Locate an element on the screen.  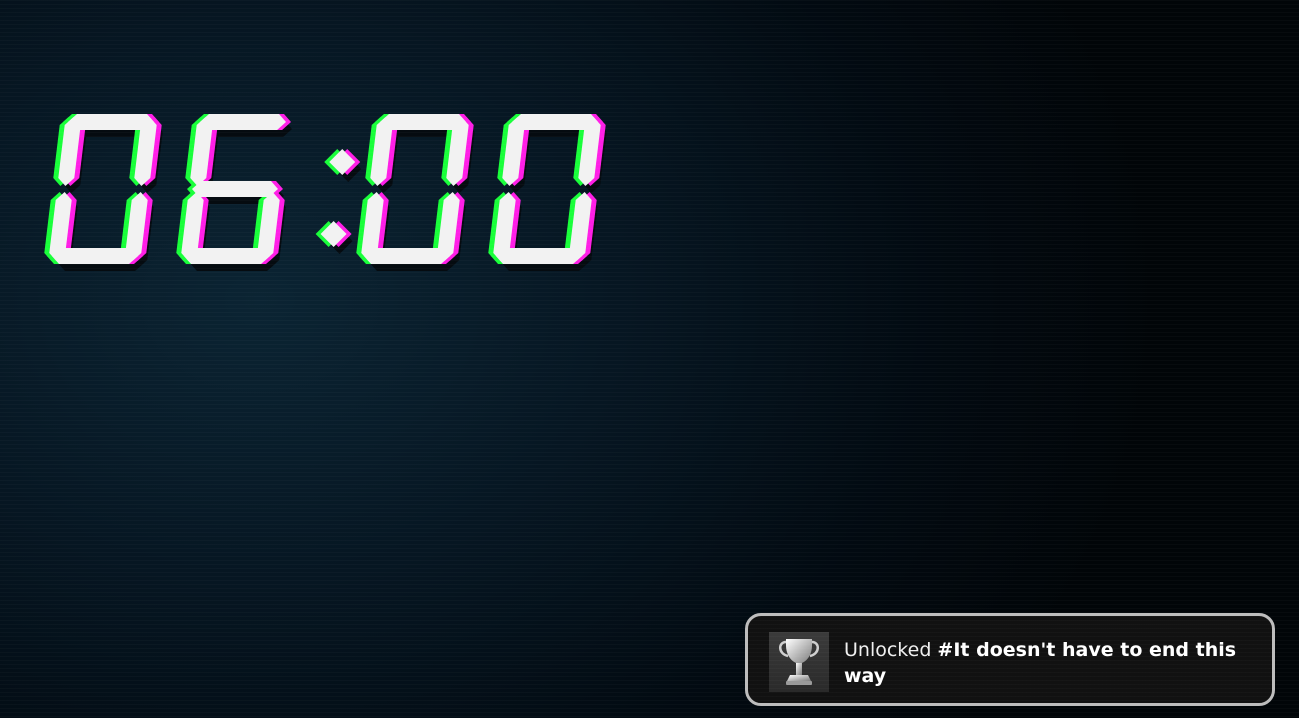
digit-segment-g is located at coordinates (235, 189).